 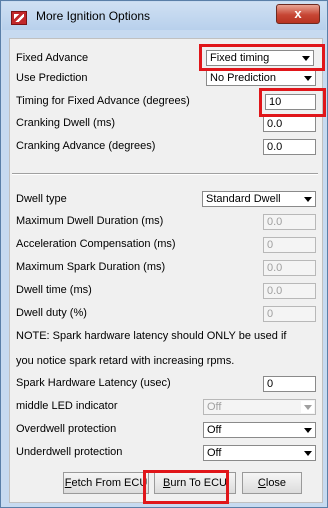 I want to click on use-prediction-select: No Prediction, so click(x=261, y=78).